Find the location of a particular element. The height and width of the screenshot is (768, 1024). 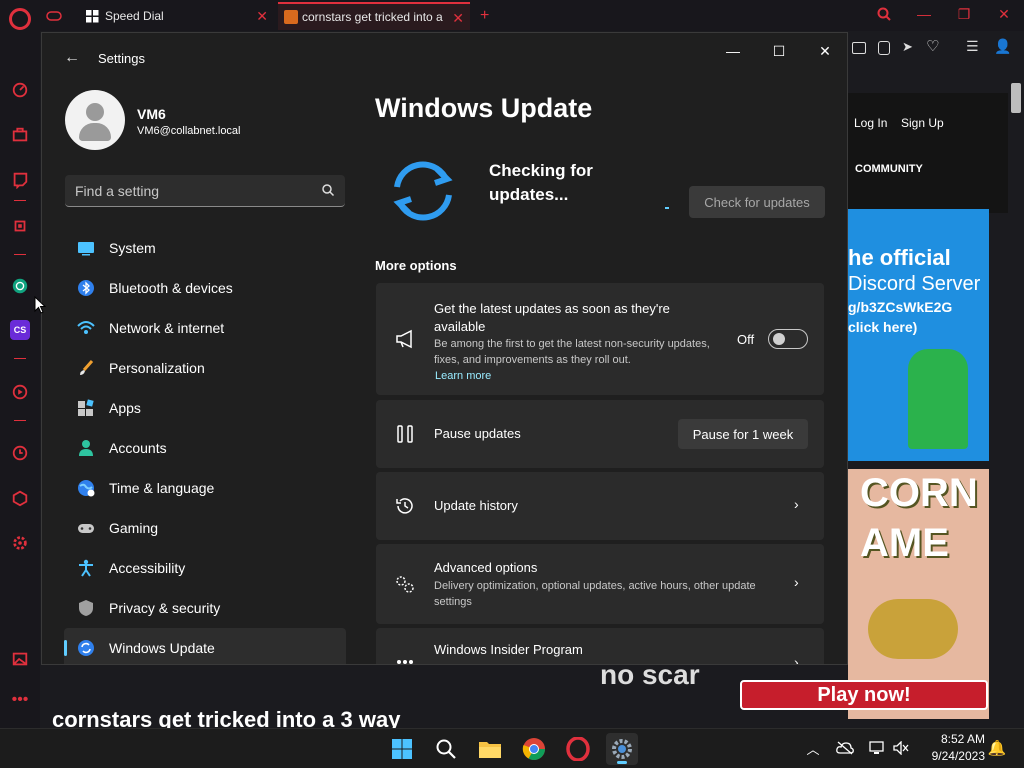

gallery-icon is located at coordinates (20, 659).